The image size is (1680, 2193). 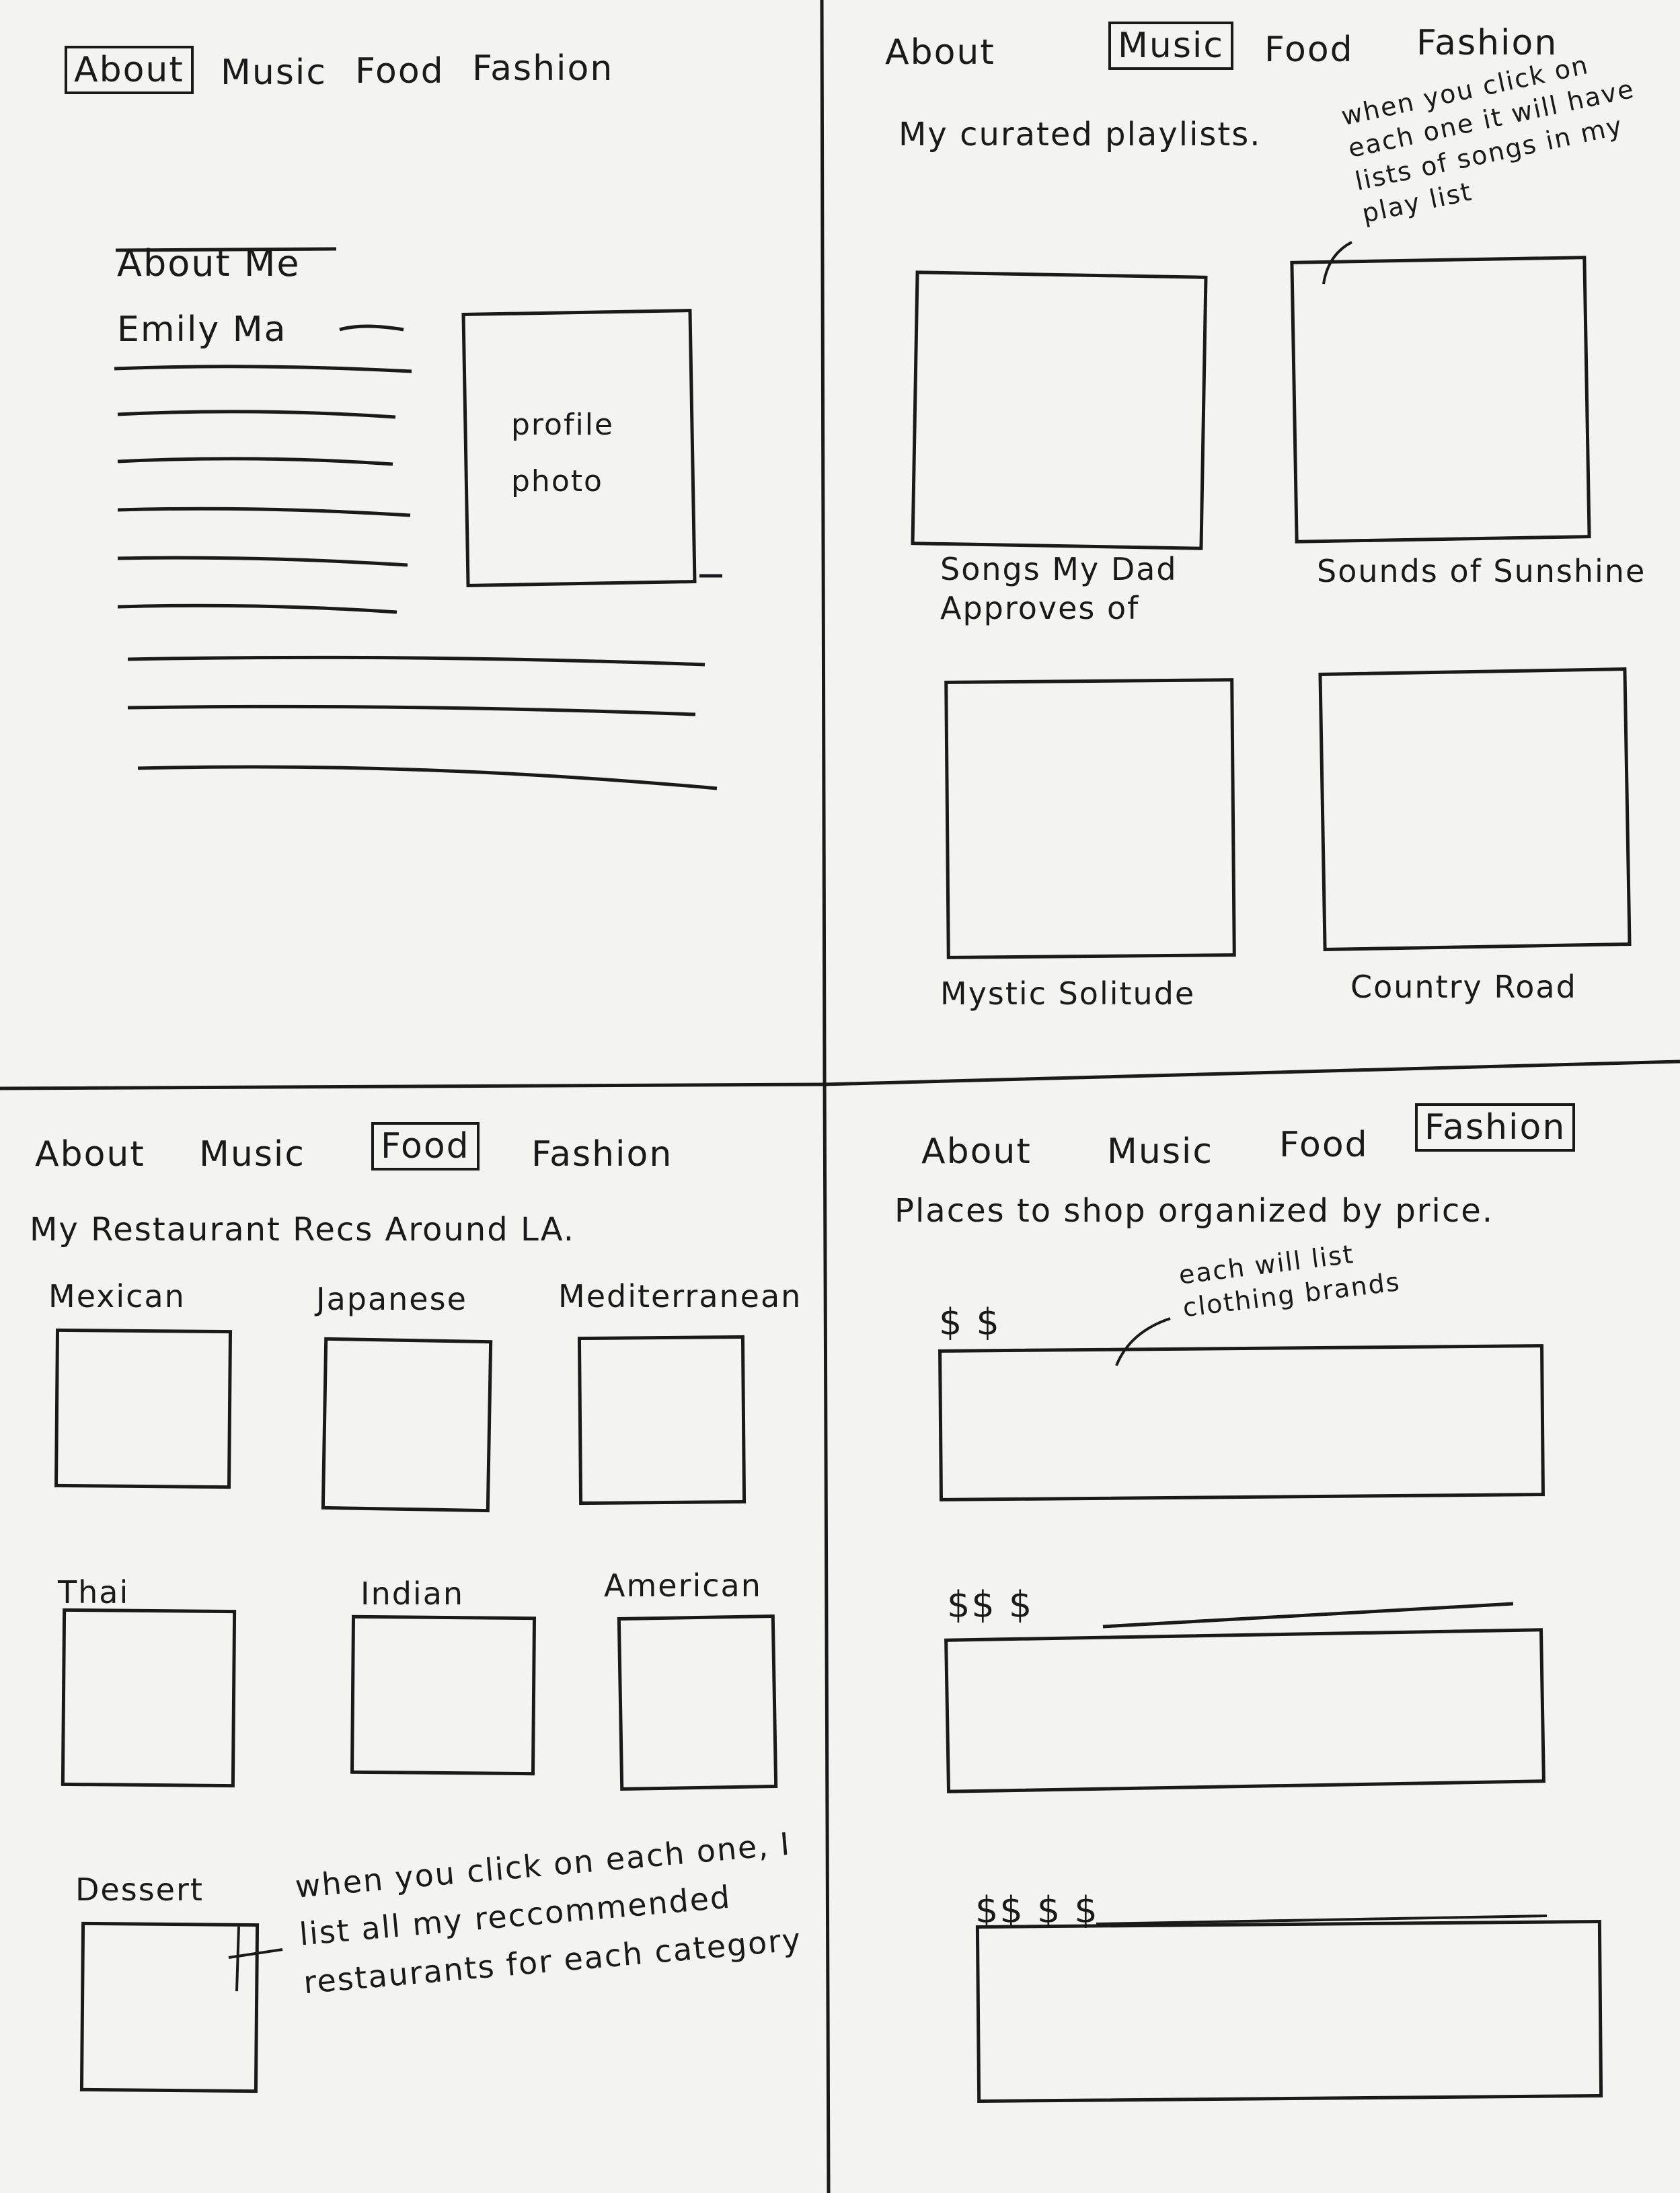 What do you see at coordinates (202, 329) in the screenshot?
I see `about-name: Emily Ma` at bounding box center [202, 329].